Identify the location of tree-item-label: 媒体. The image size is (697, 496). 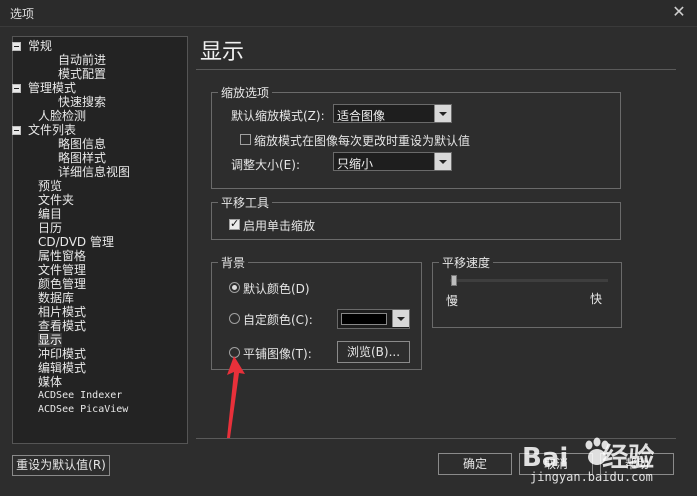
(50, 382).